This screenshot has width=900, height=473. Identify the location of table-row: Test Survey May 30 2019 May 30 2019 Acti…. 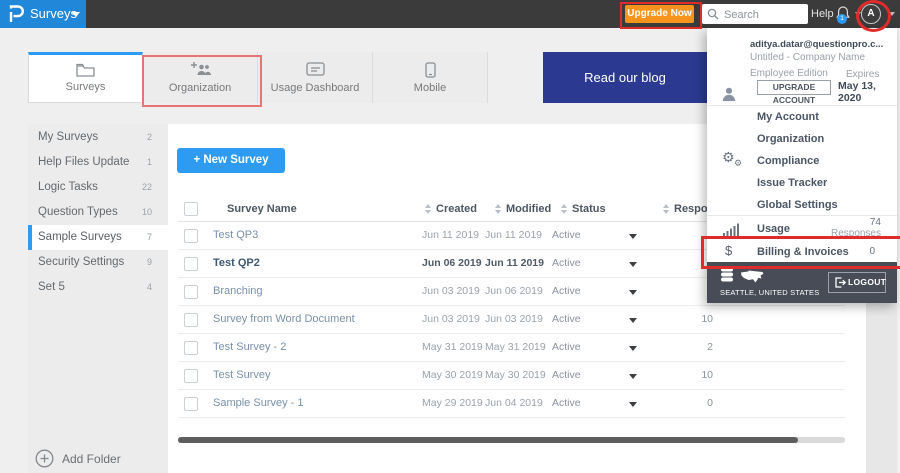
(511, 376).